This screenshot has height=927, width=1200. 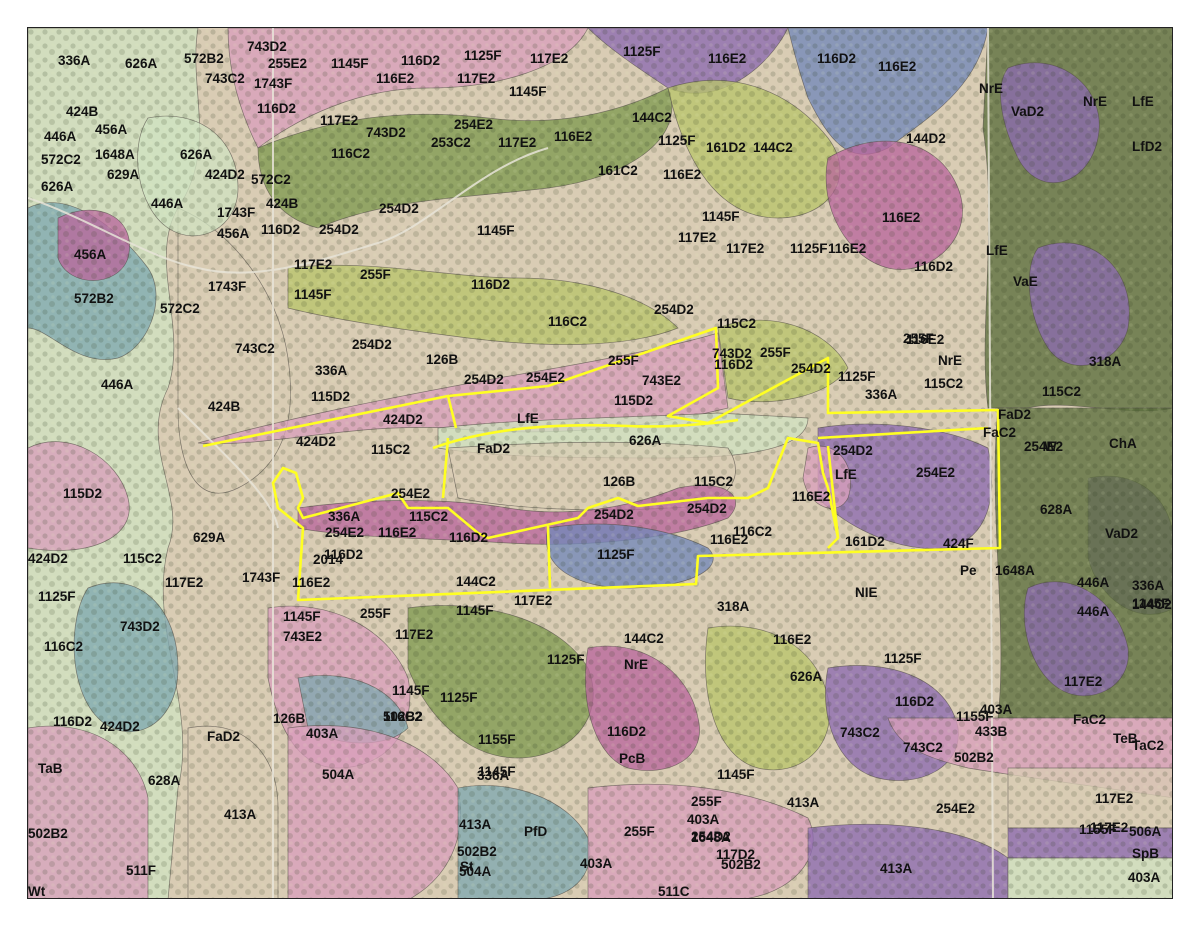 I want to click on soil-unit-label: FaC2, so click(x=999, y=432).